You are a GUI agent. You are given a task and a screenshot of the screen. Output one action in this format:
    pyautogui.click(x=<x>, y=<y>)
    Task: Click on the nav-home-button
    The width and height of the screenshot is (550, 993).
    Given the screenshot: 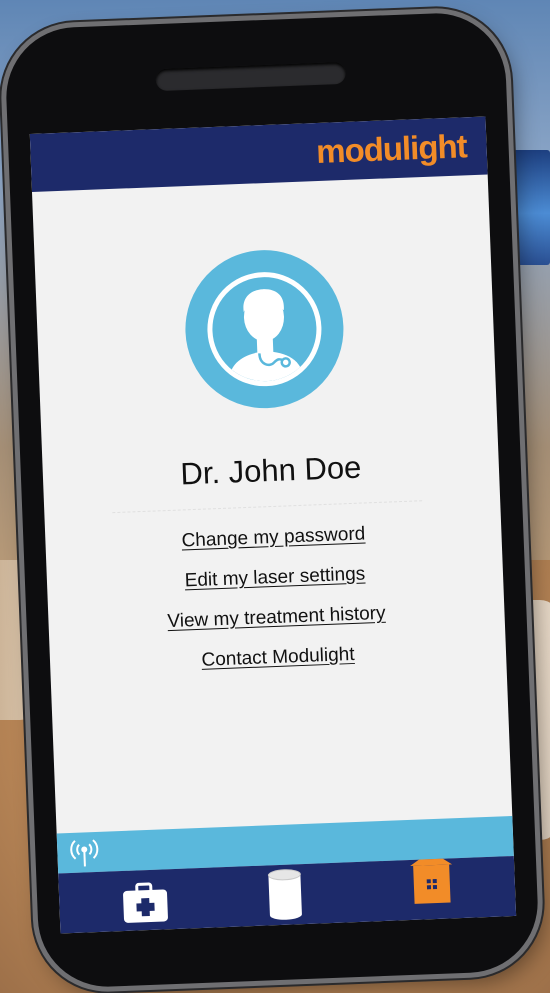 What is the action you would take?
    pyautogui.click(x=432, y=885)
    